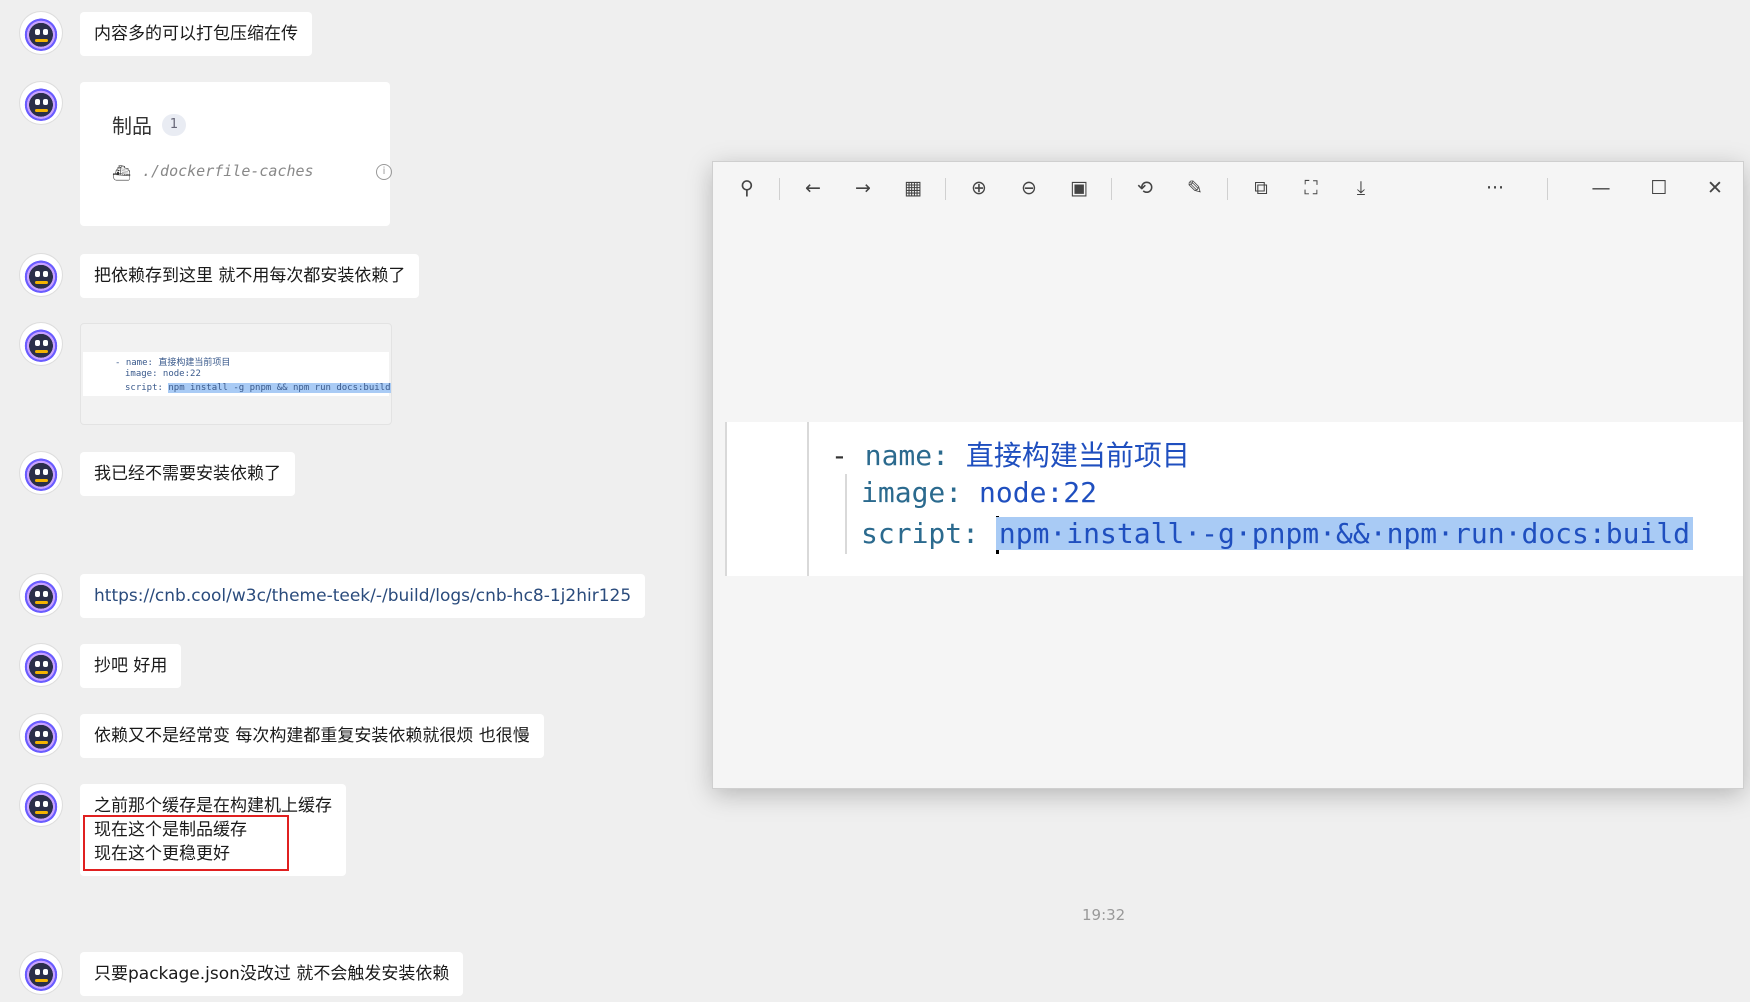 The height and width of the screenshot is (1002, 1750). Describe the element at coordinates (228, 171) in the screenshot. I see `artifact-path: ./dockerfile-caches` at that location.